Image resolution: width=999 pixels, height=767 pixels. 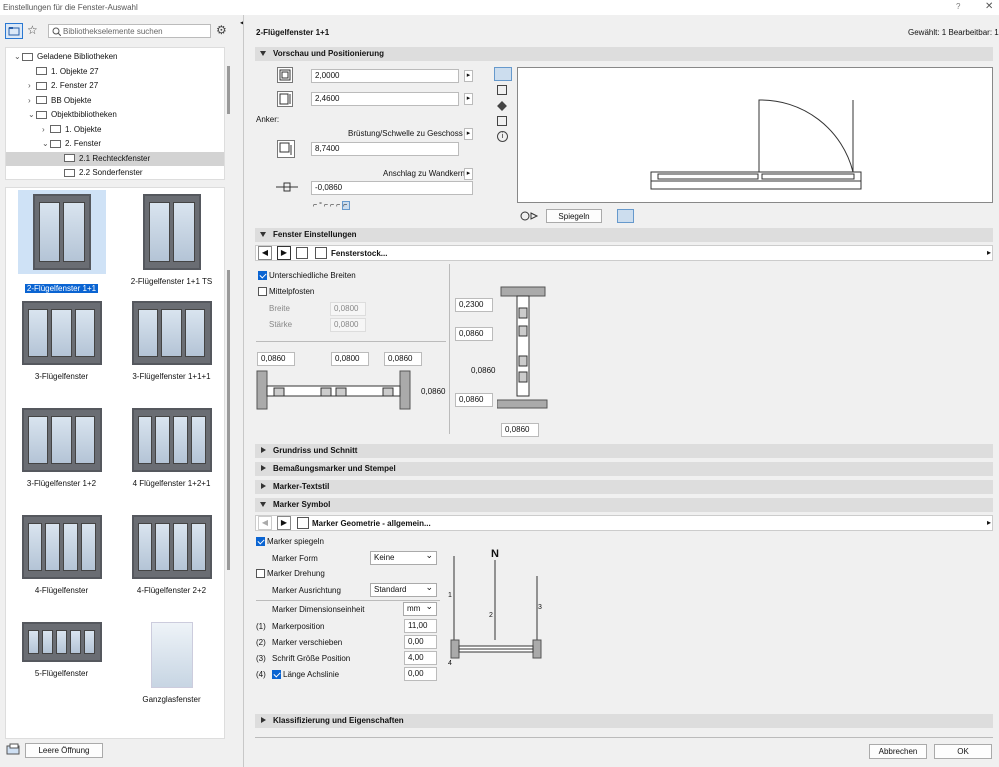 What do you see at coordinates (898, 751) in the screenshot?
I see `cancel-button: Abbrechen` at bounding box center [898, 751].